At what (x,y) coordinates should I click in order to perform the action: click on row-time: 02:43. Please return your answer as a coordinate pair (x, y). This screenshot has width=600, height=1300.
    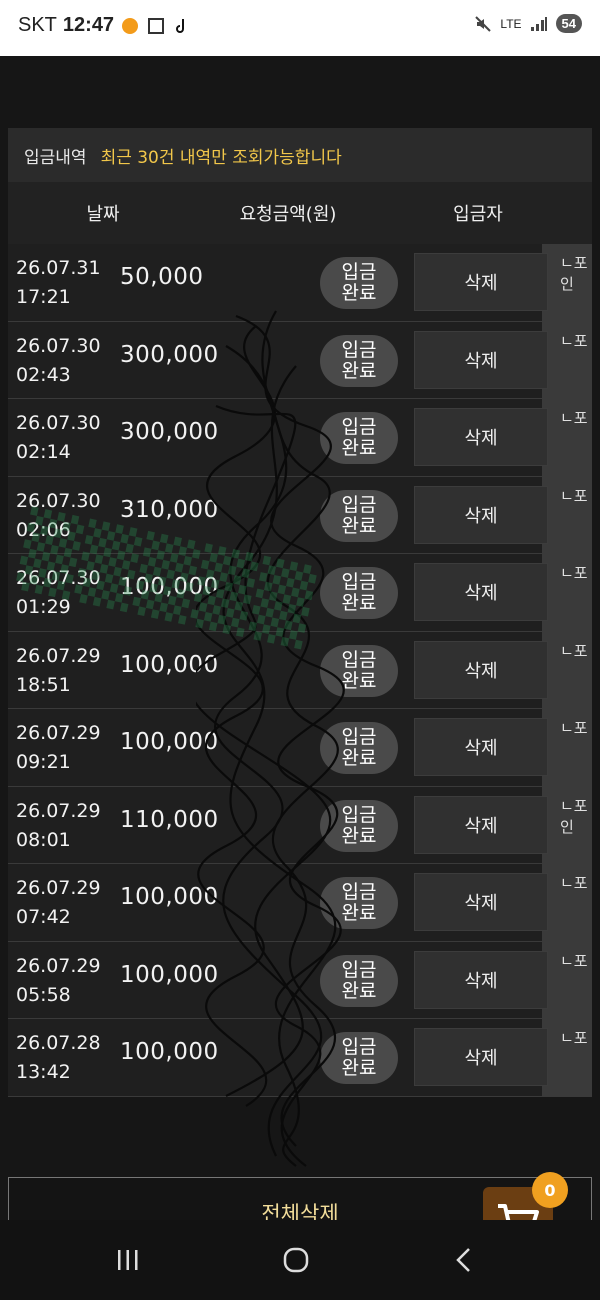
    Looking at the image, I should click on (43, 374).